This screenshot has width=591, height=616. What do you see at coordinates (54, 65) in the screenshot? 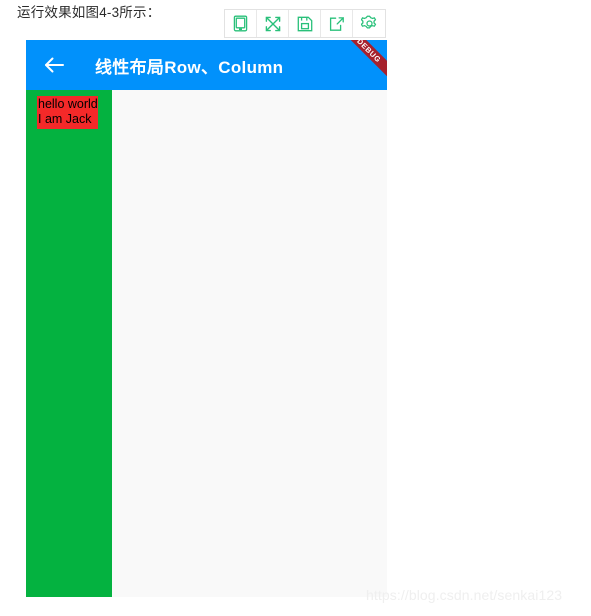
I see `back-arrow-icon` at bounding box center [54, 65].